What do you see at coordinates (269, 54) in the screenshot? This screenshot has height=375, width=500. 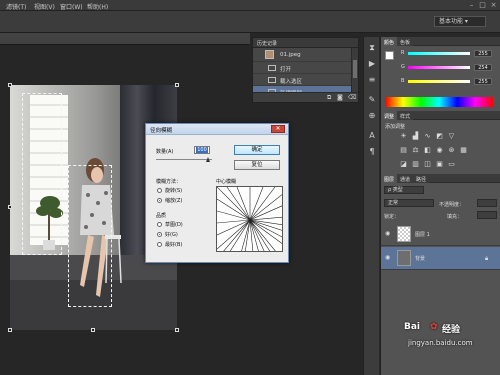 I see `snapshot-thumb-icon` at bounding box center [269, 54].